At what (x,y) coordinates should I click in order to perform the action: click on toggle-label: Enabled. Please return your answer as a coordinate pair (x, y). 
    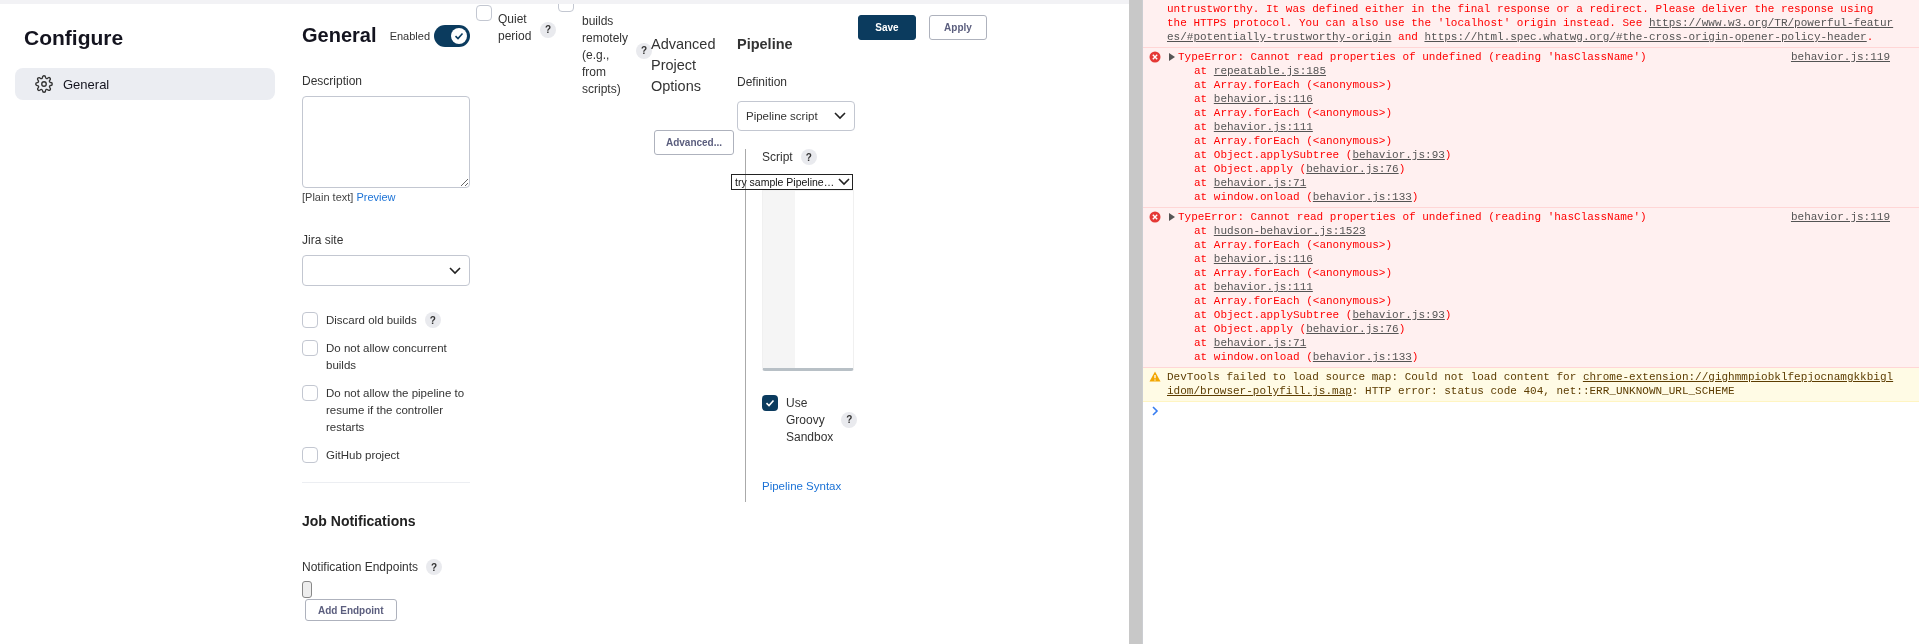
    Looking at the image, I should click on (409, 35).